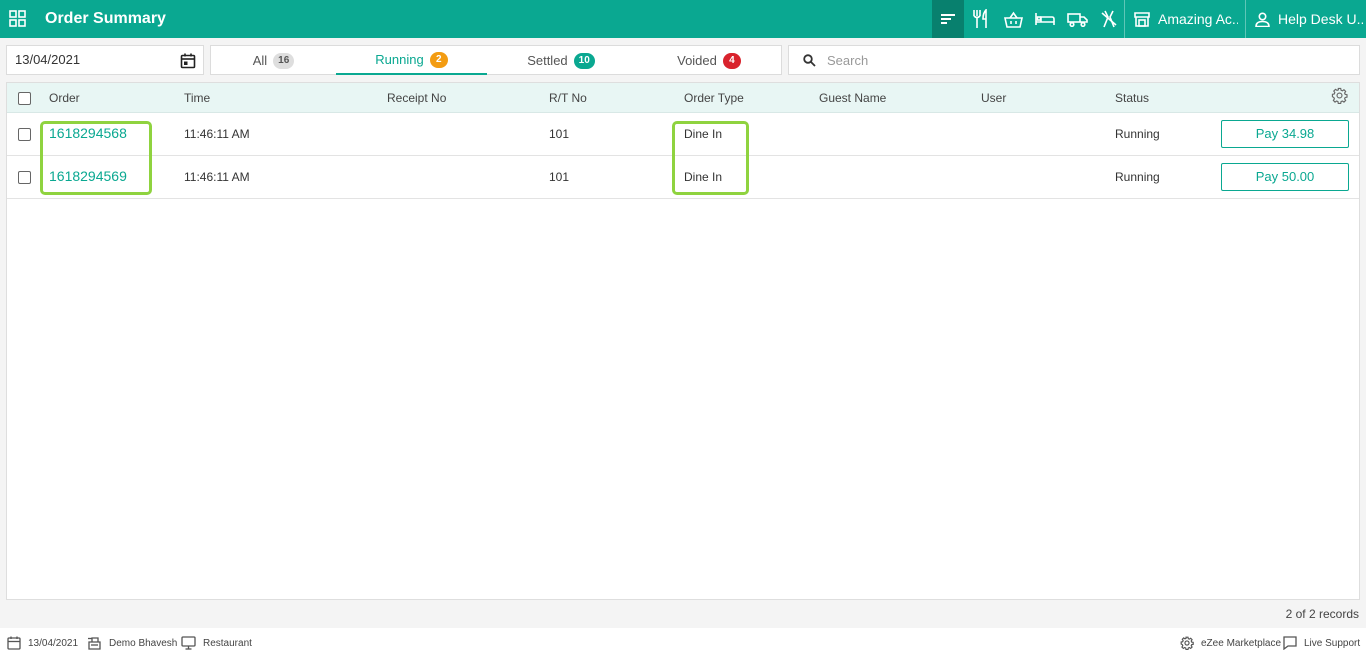 The image size is (1366, 657). What do you see at coordinates (260, 60) in the screenshot?
I see `tab-label: All` at bounding box center [260, 60].